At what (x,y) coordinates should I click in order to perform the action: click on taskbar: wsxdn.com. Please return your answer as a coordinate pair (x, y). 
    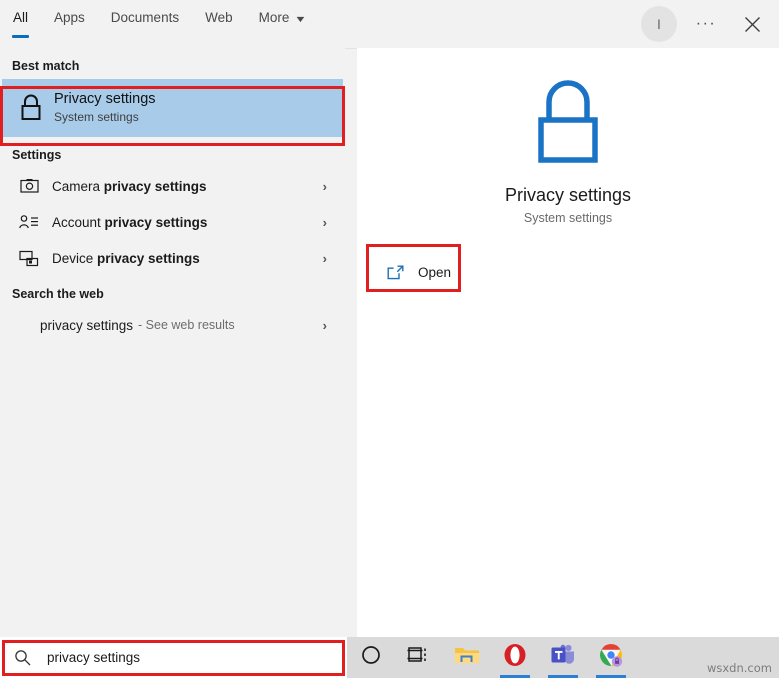
    Looking at the image, I should click on (563, 657).